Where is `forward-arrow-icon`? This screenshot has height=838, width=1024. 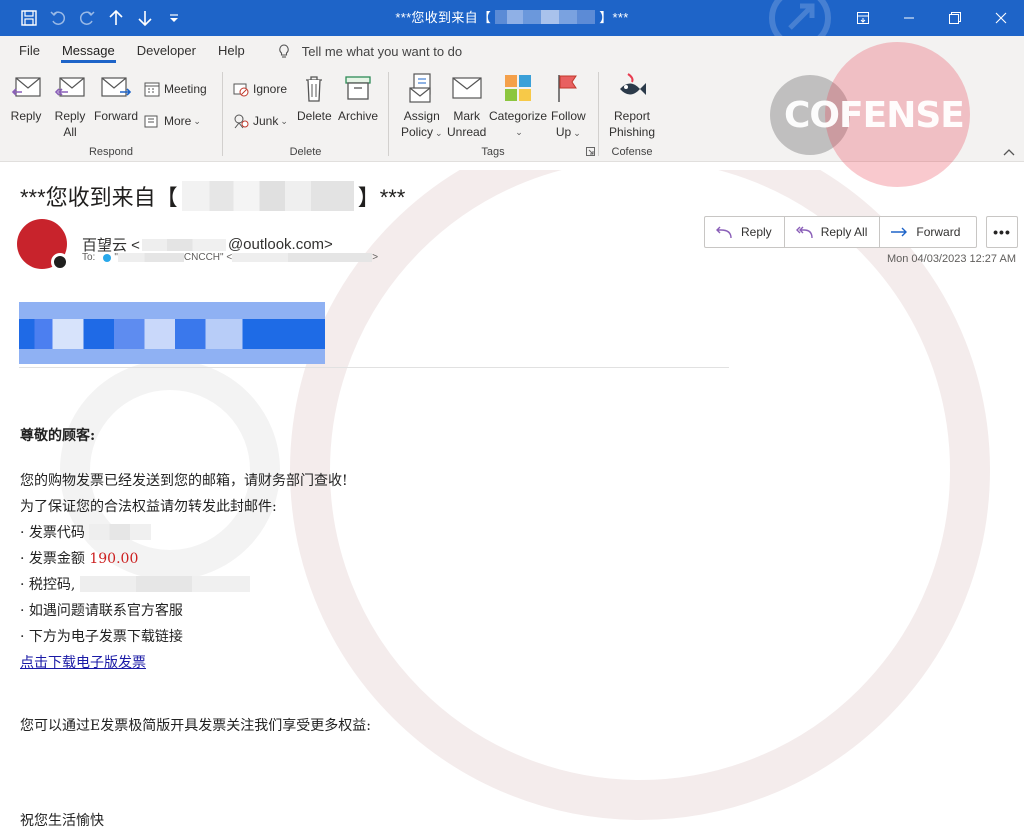
forward-arrow-icon is located at coordinates (899, 232).